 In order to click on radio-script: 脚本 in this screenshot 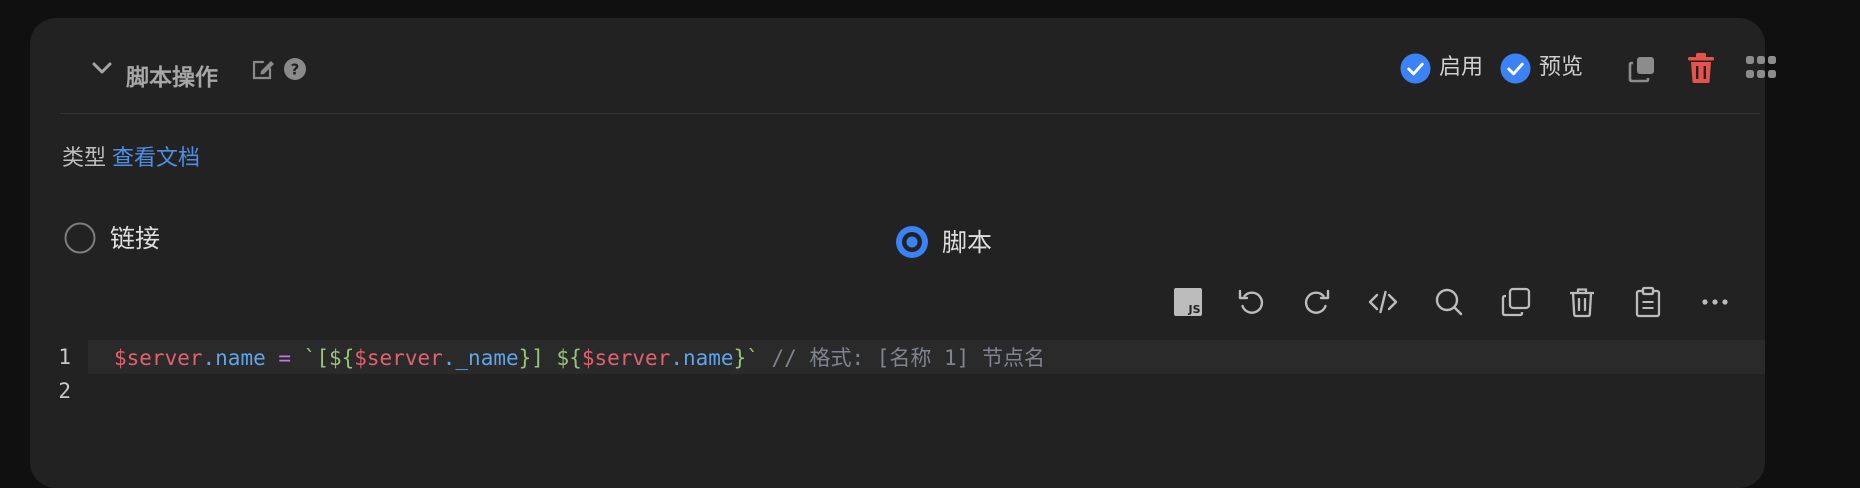, I will do `click(944, 242)`.